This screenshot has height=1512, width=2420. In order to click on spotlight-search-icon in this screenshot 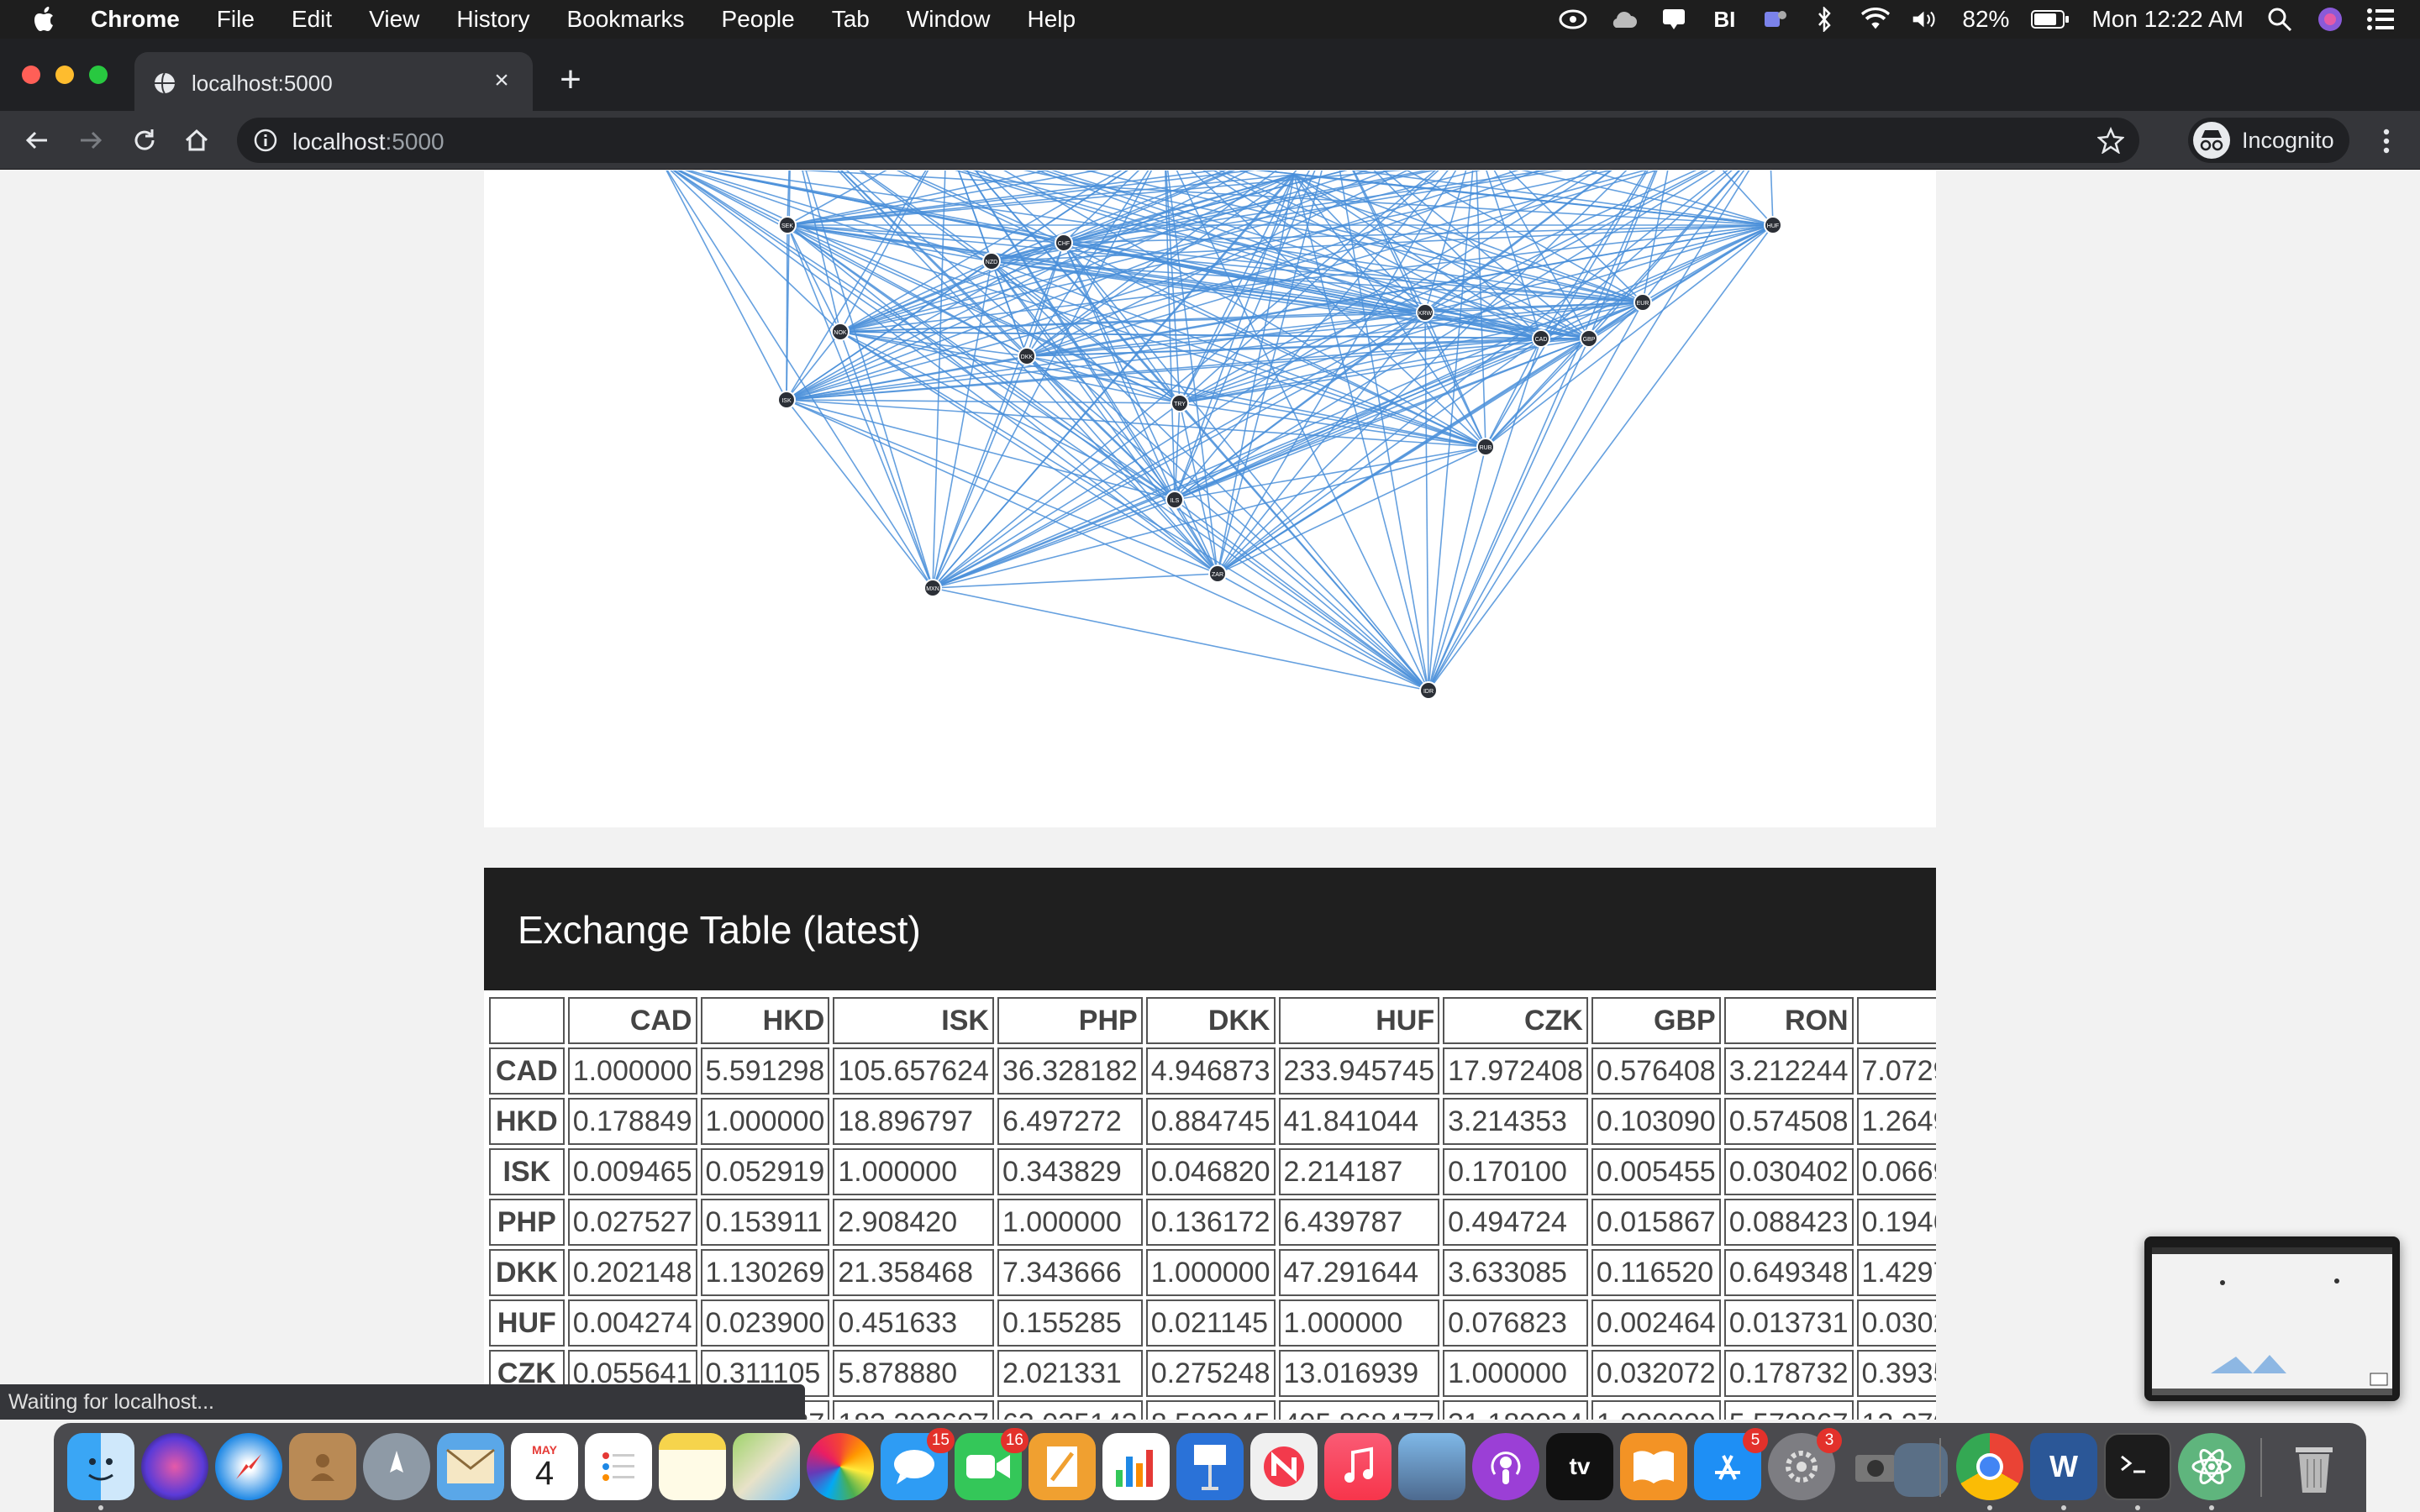, I will do `click(2279, 19)`.